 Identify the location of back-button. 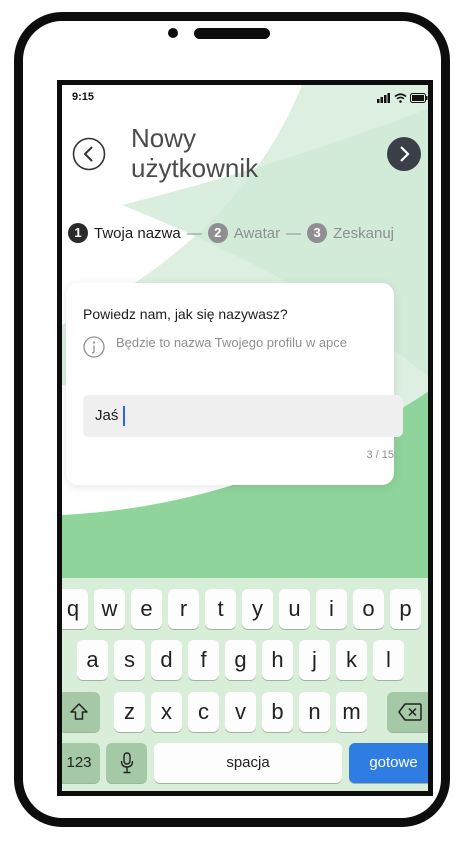
(89, 154).